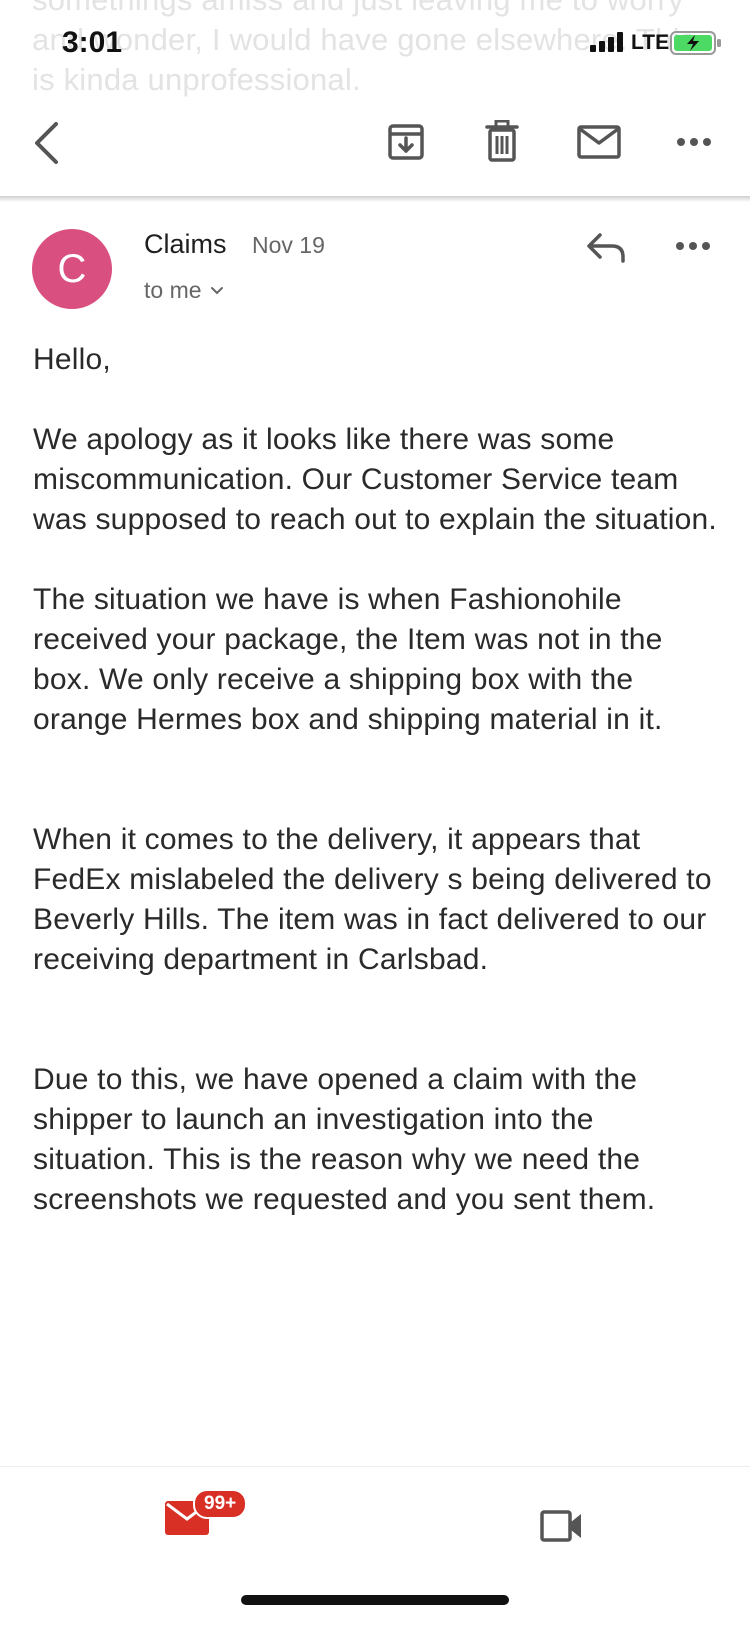 The image size is (750, 1625). What do you see at coordinates (609, 44) in the screenshot?
I see `signal-icon` at bounding box center [609, 44].